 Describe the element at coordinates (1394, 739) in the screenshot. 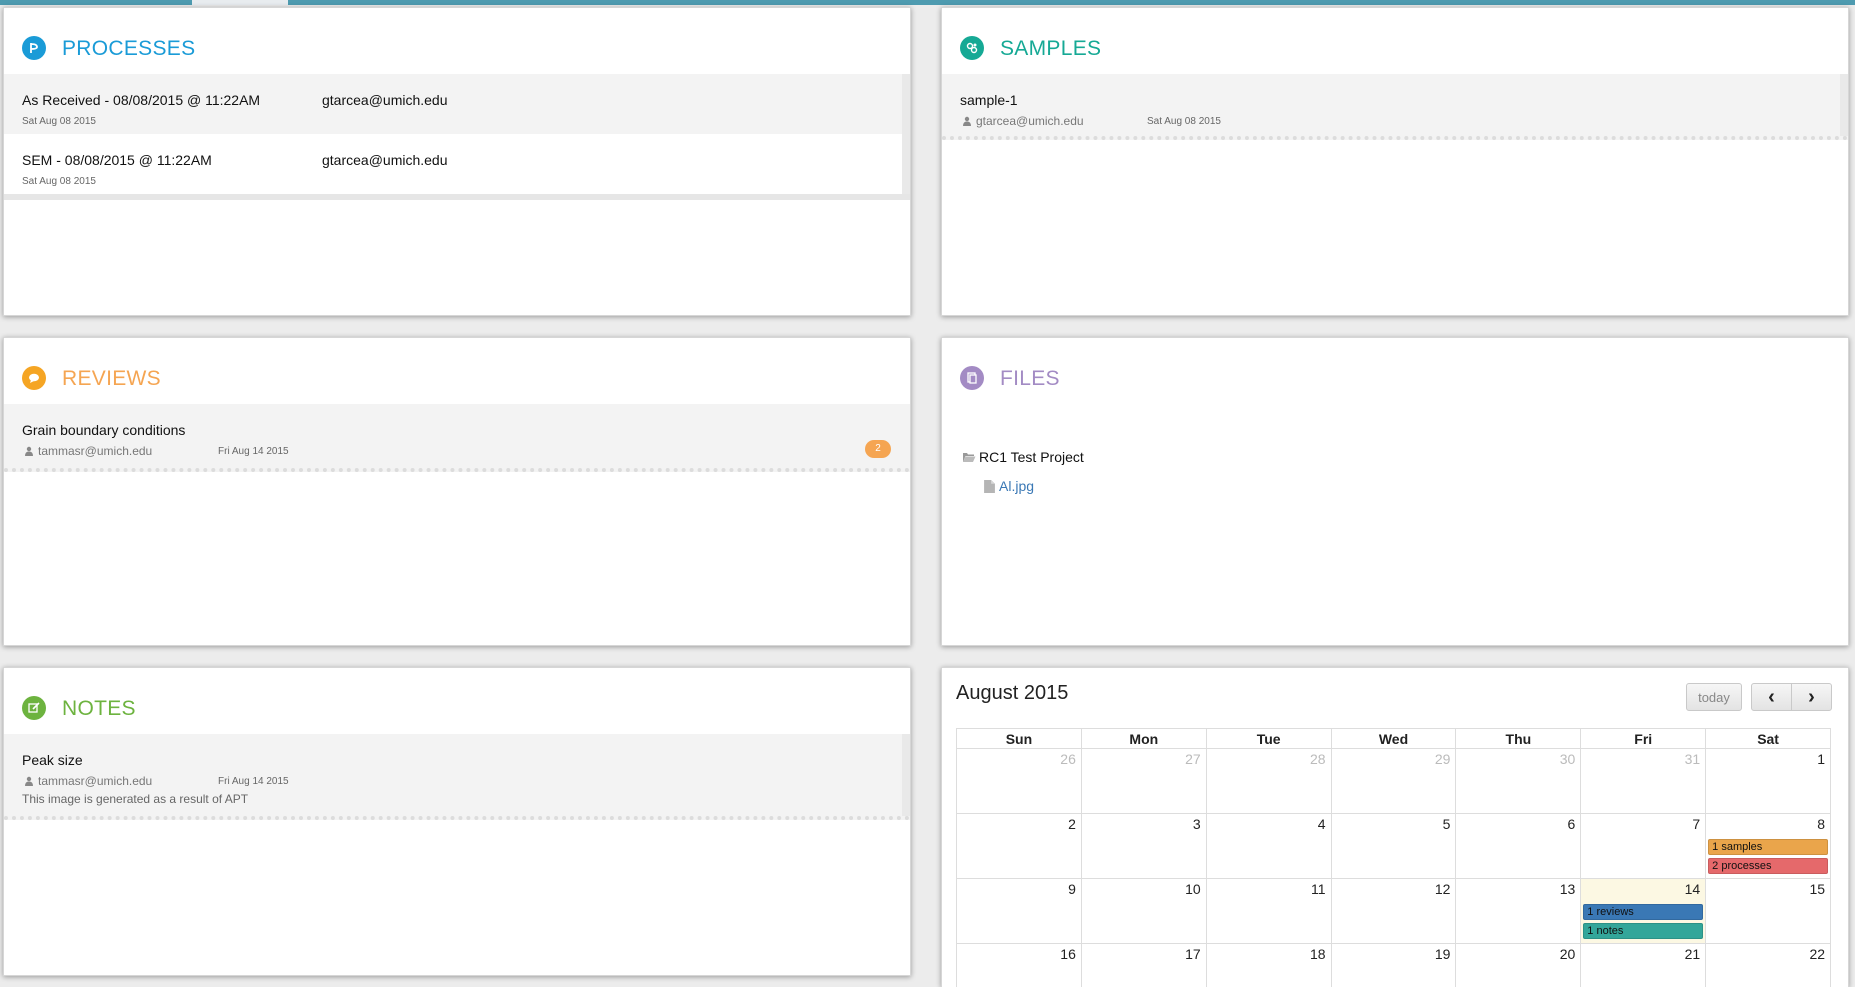

I see `weekday-header: Sun Mon Tue Wed Thu Fri Sat` at that location.